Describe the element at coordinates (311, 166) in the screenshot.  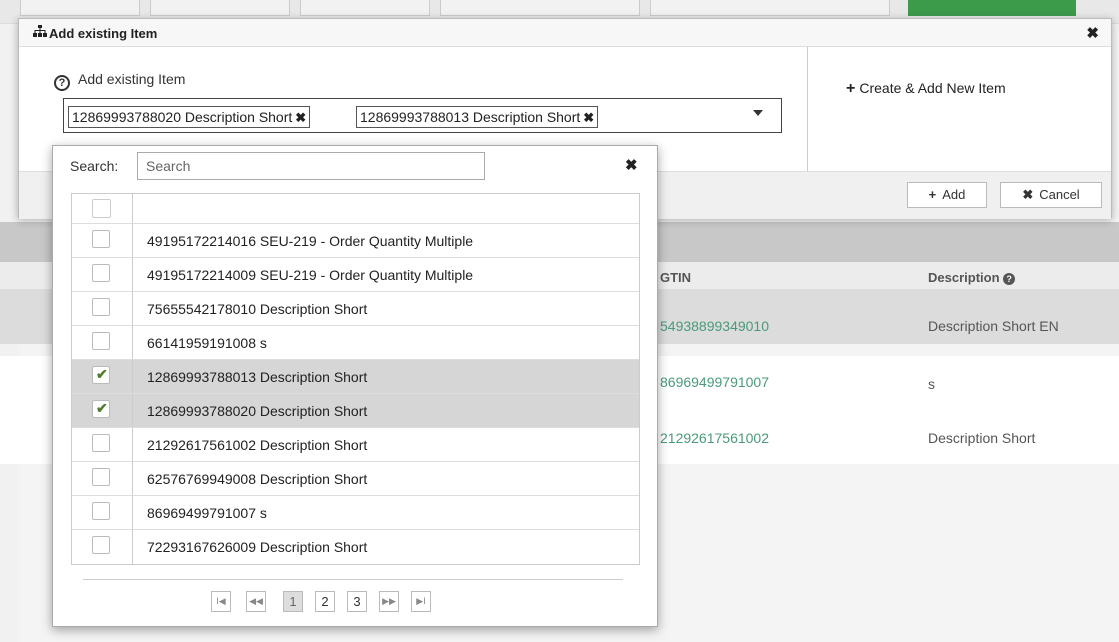
I see `search-input` at that location.